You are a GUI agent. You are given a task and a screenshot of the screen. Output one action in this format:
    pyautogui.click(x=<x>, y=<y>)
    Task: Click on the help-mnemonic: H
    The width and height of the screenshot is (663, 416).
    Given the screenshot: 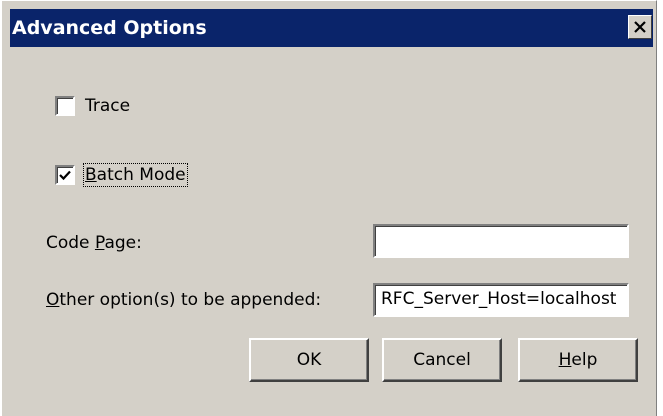 What is the action you would take?
    pyautogui.click(x=565, y=360)
    